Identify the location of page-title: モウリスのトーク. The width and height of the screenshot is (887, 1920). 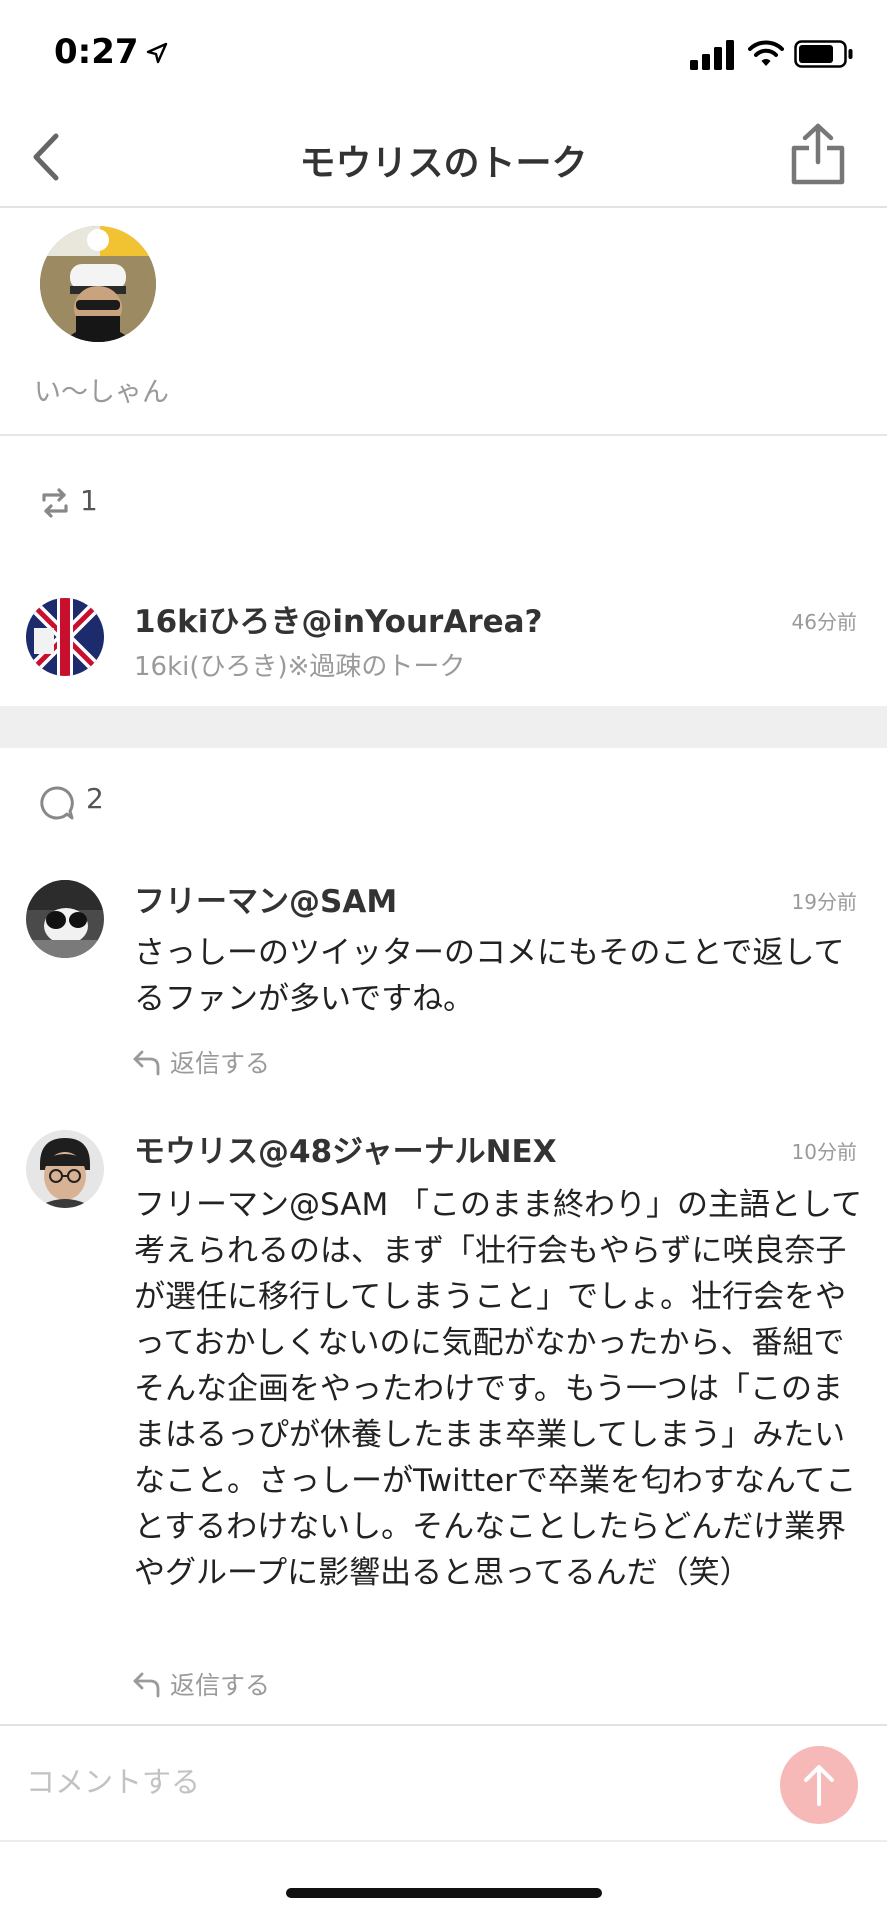
(443, 163).